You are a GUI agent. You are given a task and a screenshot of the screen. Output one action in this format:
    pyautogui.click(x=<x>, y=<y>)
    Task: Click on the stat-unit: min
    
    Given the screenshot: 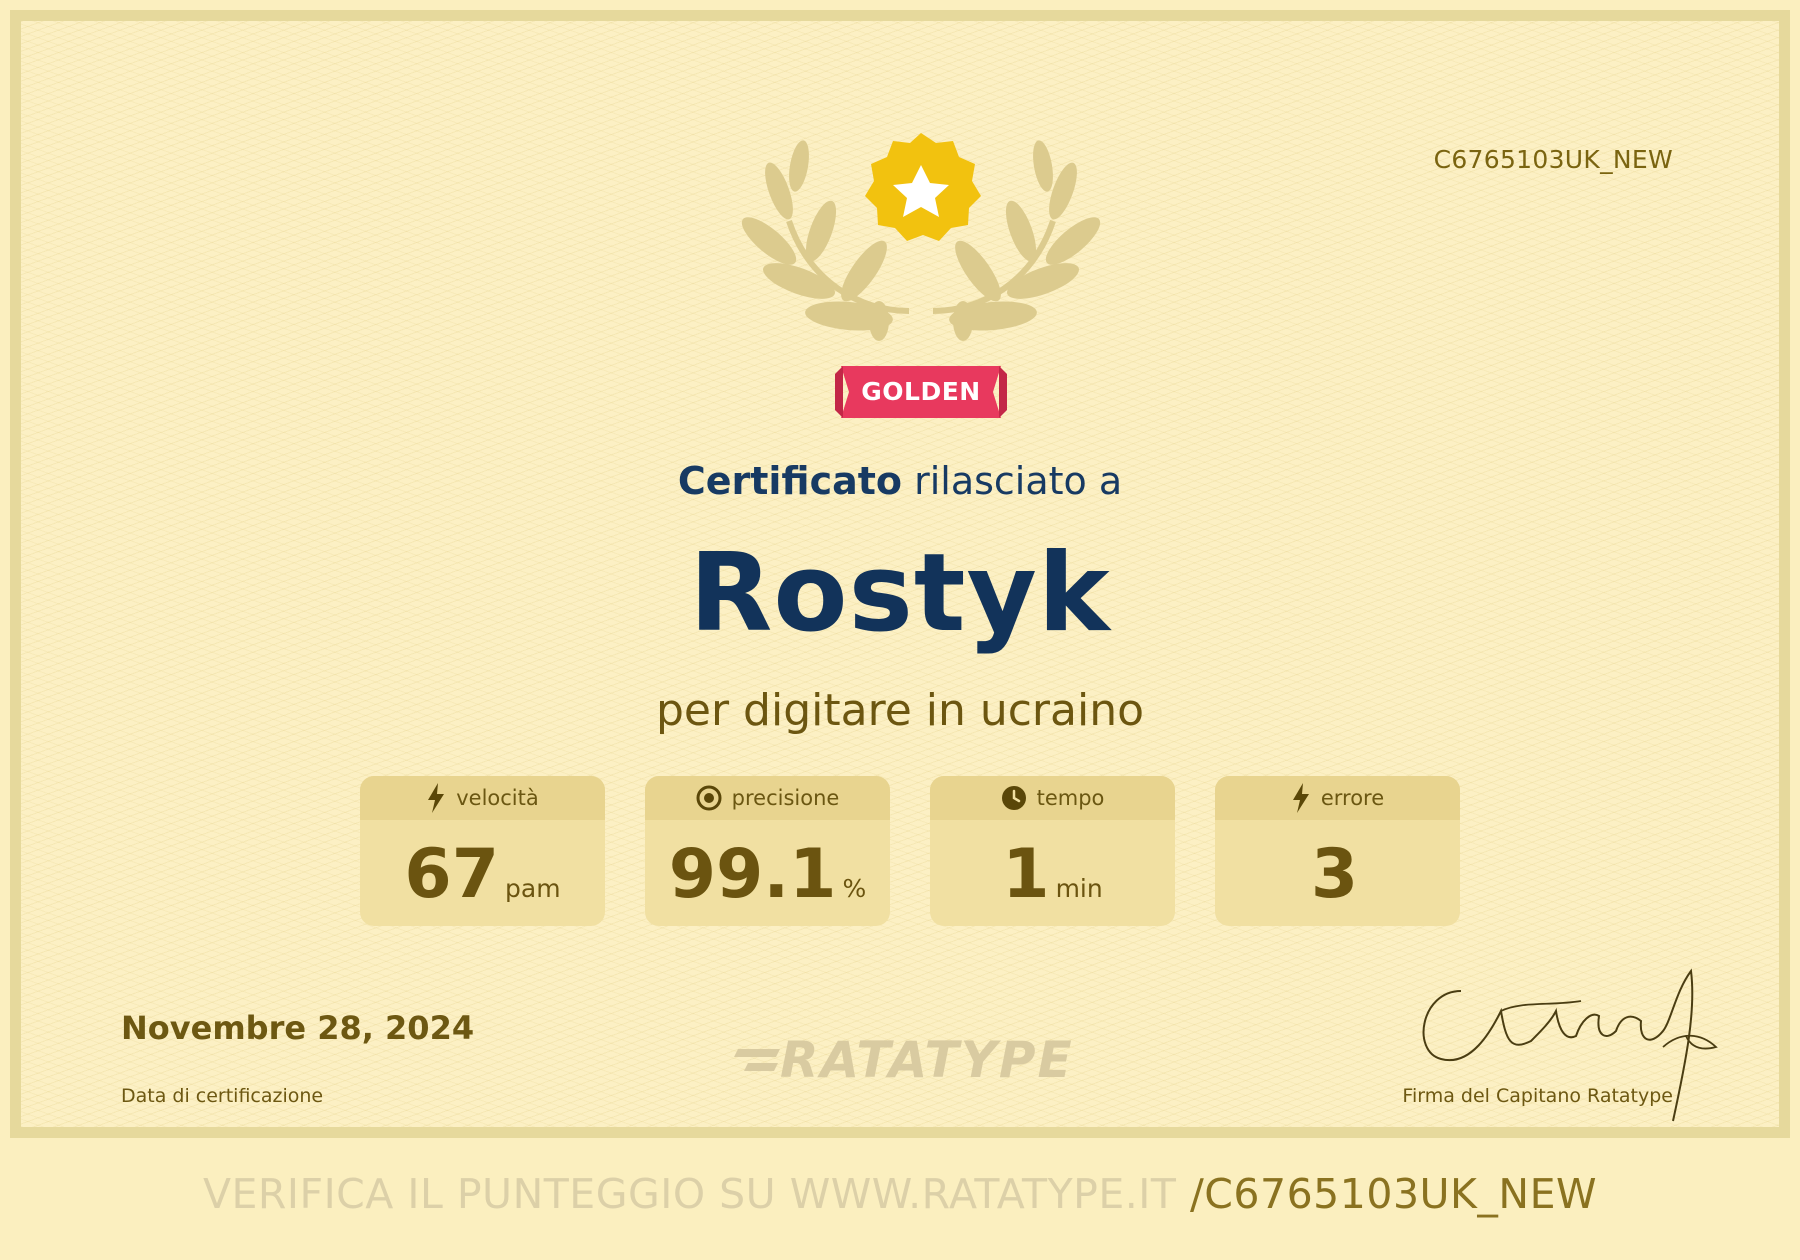 What is the action you would take?
    pyautogui.click(x=1079, y=888)
    